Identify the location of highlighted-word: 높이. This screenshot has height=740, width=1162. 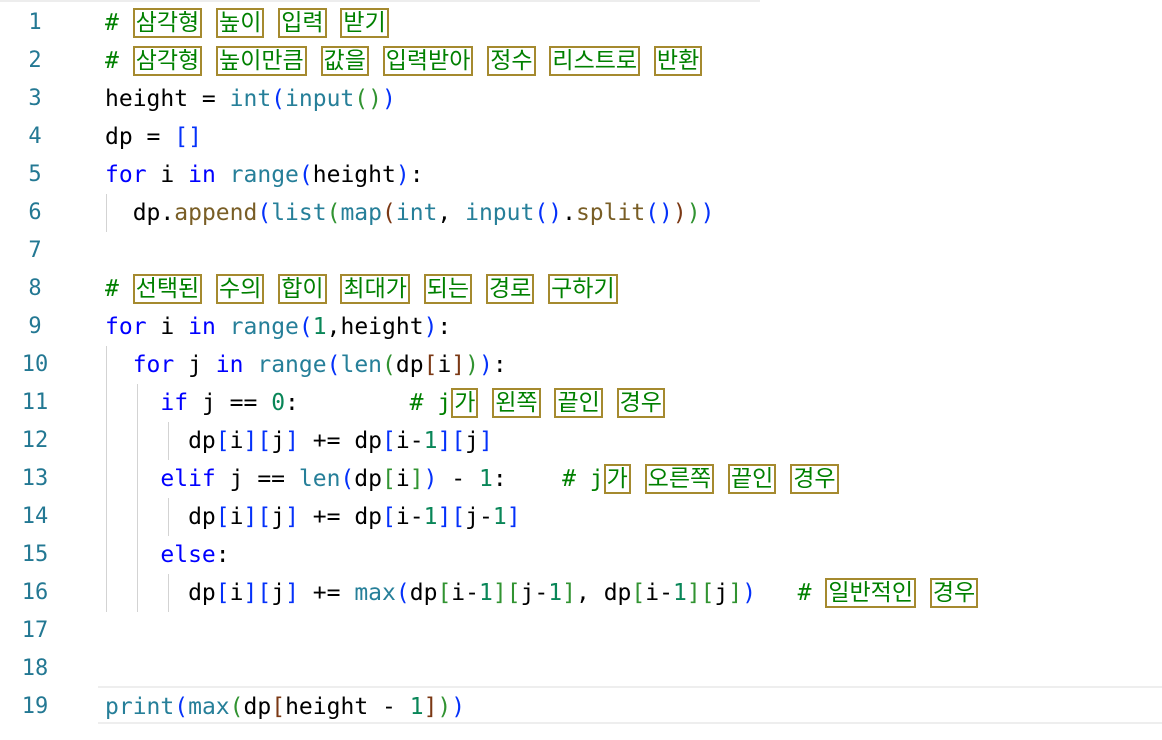
(240, 23).